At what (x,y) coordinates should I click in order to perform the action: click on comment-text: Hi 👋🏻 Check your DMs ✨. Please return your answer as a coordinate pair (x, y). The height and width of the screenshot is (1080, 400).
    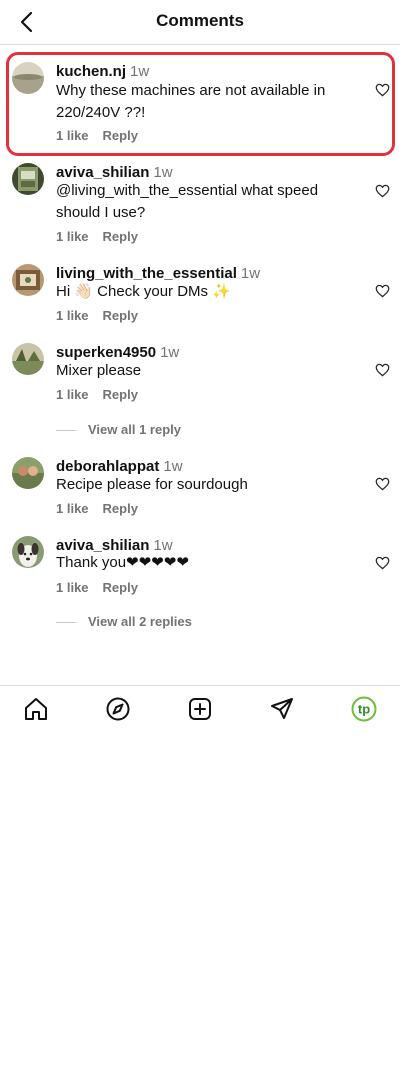
    Looking at the image, I should click on (143, 291).